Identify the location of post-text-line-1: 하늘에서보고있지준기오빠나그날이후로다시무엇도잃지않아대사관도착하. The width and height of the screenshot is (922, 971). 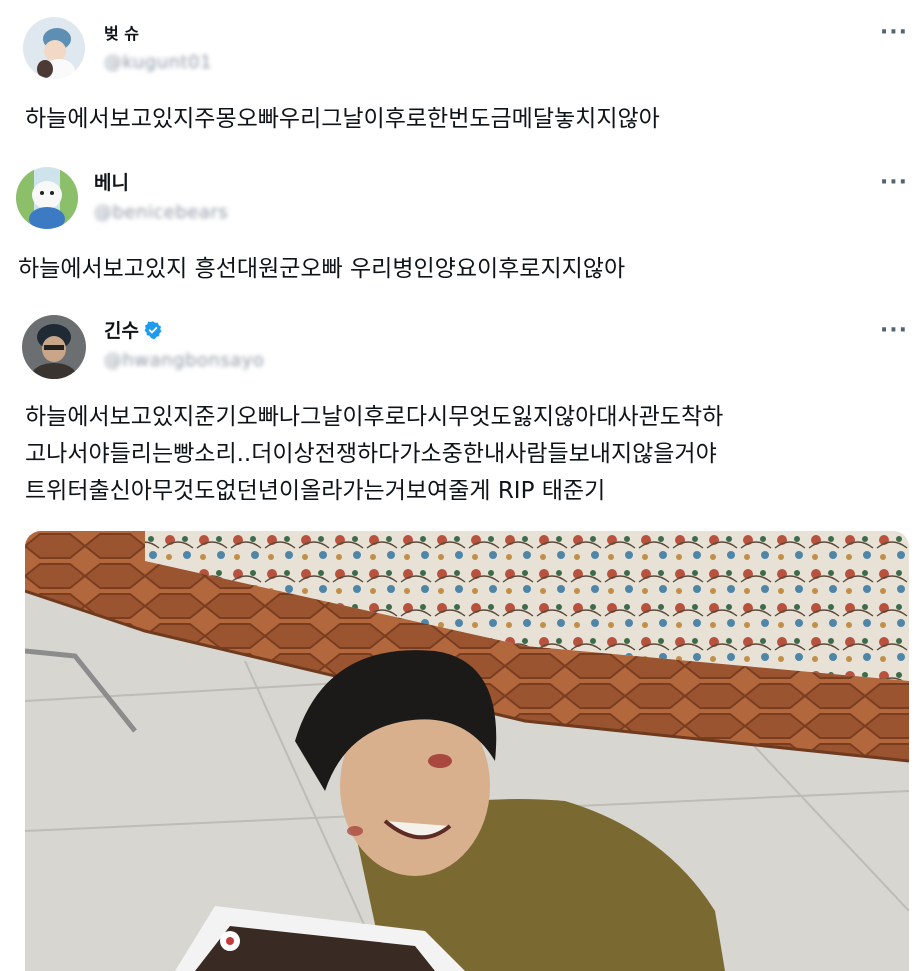
(374, 417).